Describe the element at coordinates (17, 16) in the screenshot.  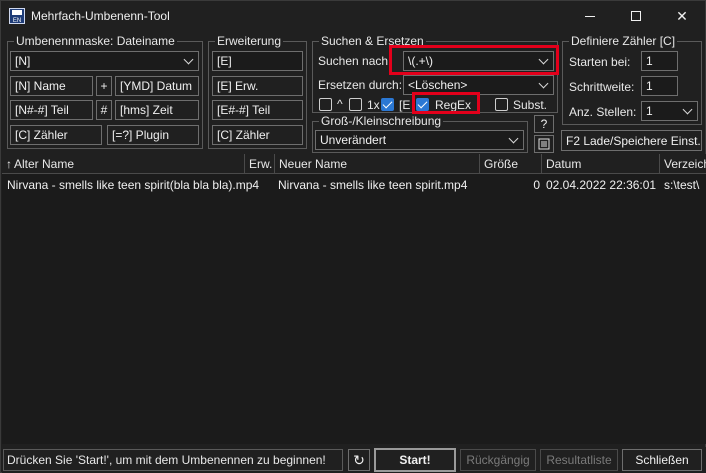
I see `multi-rename-app-icon: EN` at that location.